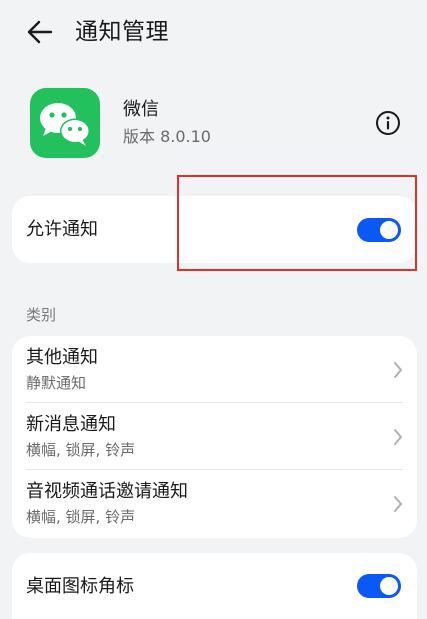 The image size is (427, 619). Describe the element at coordinates (213, 124) in the screenshot. I see `app-info: 微信 版本 8.0.10` at that location.